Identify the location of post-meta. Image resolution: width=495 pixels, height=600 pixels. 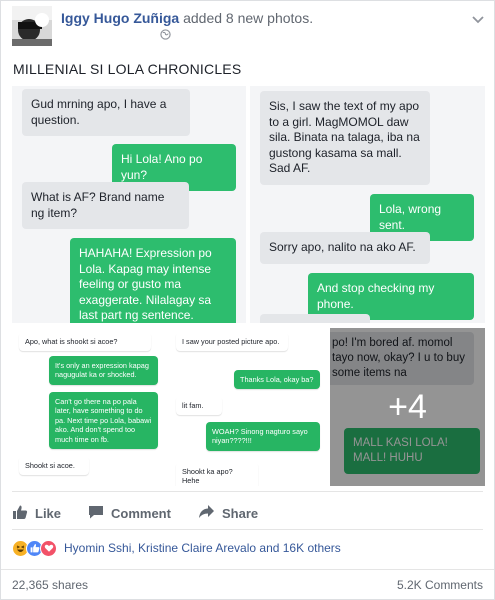
(116, 36).